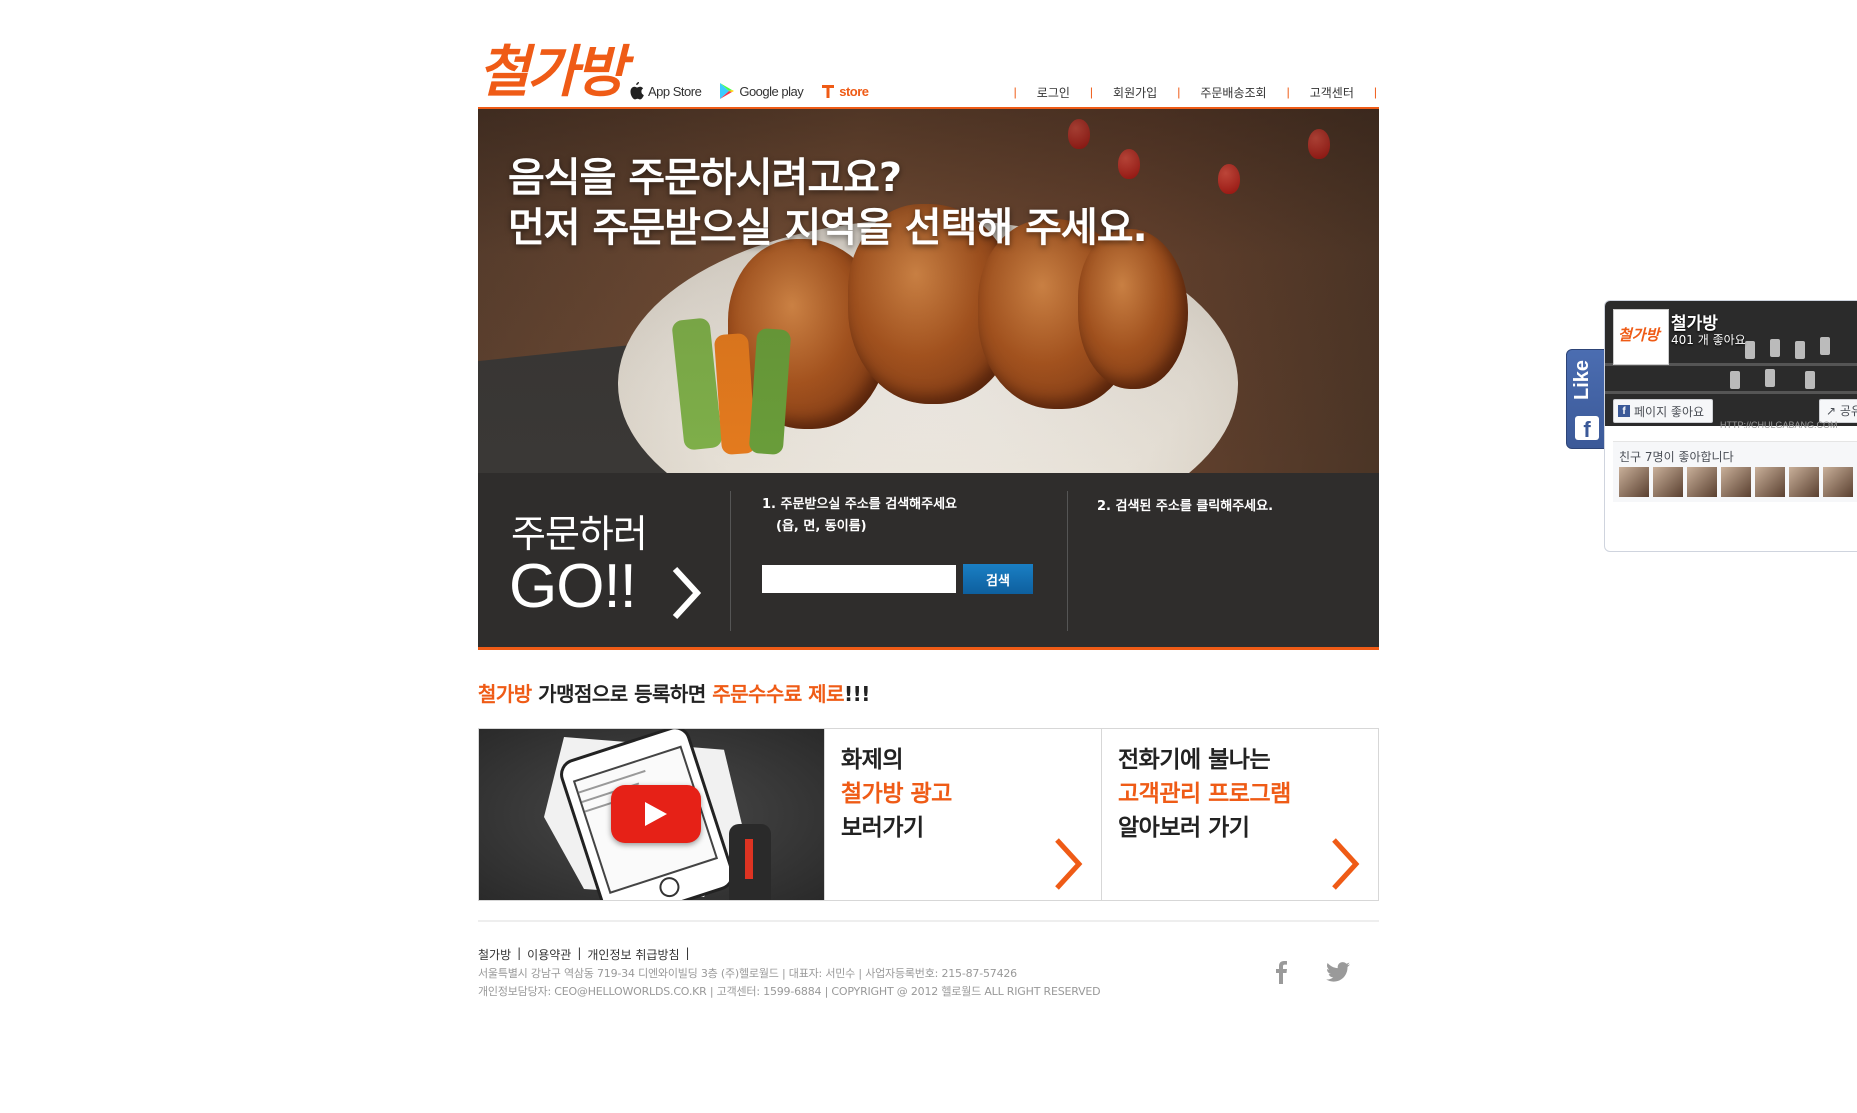 The width and height of the screenshot is (1857, 1113). Describe the element at coordinates (579, 534) in the screenshot. I see `order-go-label: 주문하러` at that location.